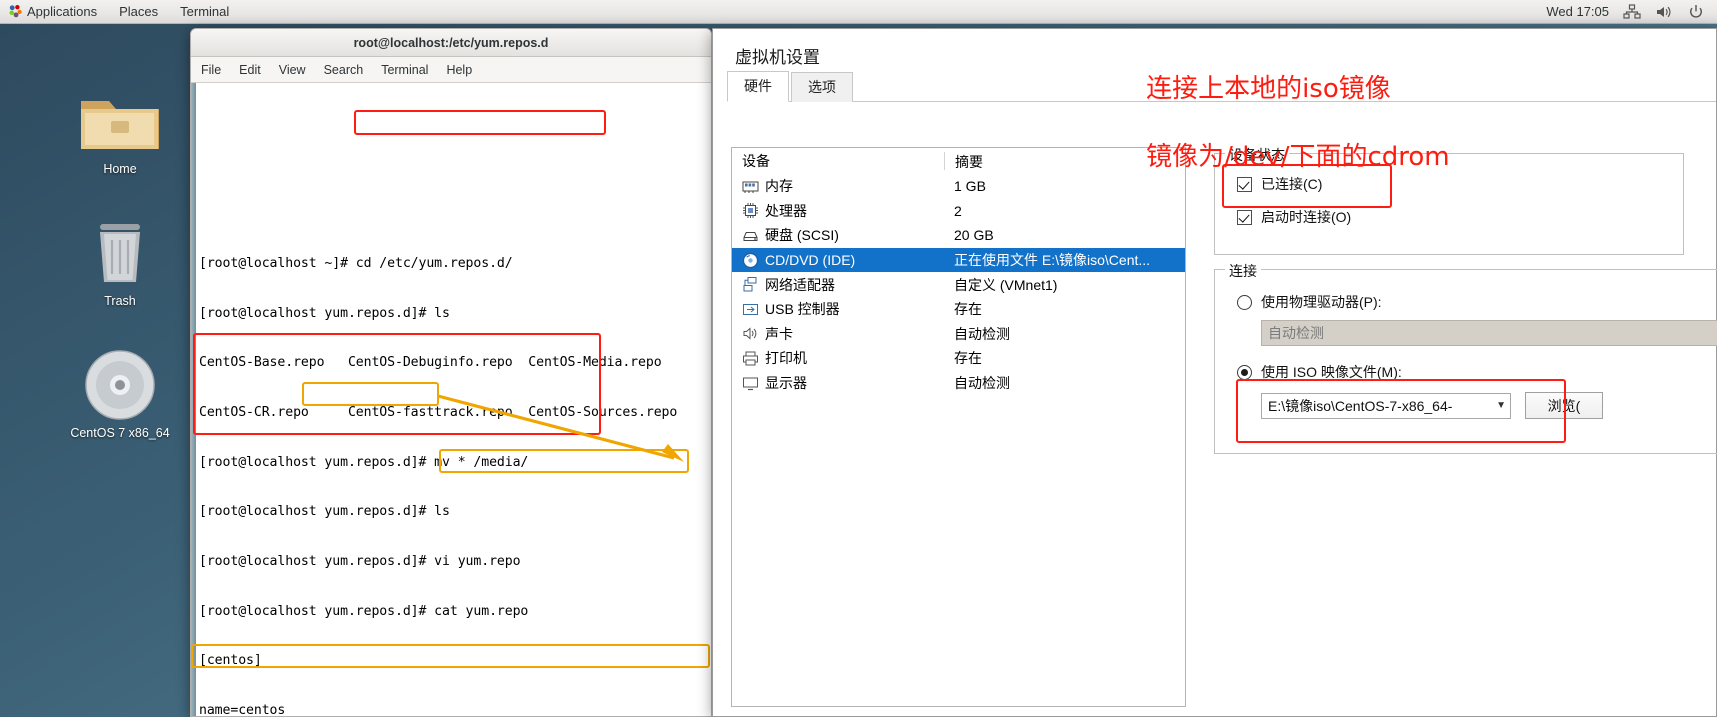 The height and width of the screenshot is (717, 1717). Describe the element at coordinates (120, 301) in the screenshot. I see `desktop-icon-trash-label: Trash` at that location.